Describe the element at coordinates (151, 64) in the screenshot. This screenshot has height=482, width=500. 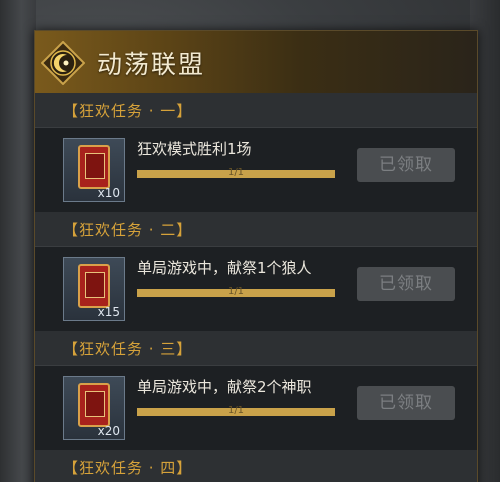
I see `panel-title: 动荡联盟` at that location.